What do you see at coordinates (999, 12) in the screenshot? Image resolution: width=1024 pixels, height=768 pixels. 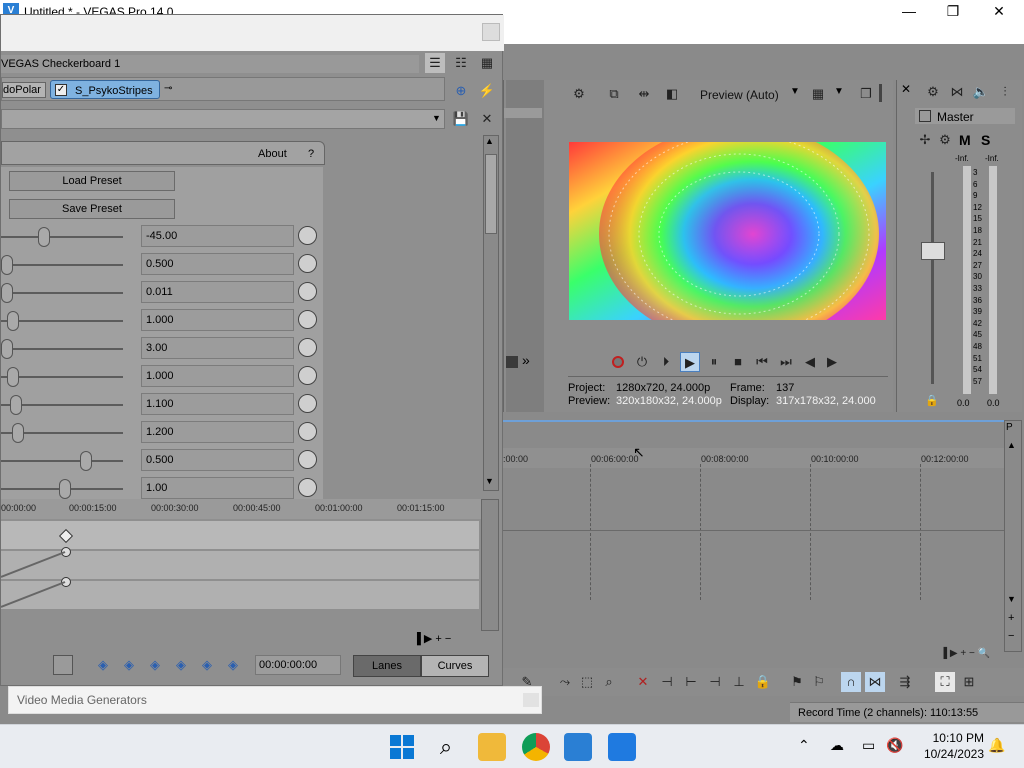 I see `close-button: ✕` at bounding box center [999, 12].